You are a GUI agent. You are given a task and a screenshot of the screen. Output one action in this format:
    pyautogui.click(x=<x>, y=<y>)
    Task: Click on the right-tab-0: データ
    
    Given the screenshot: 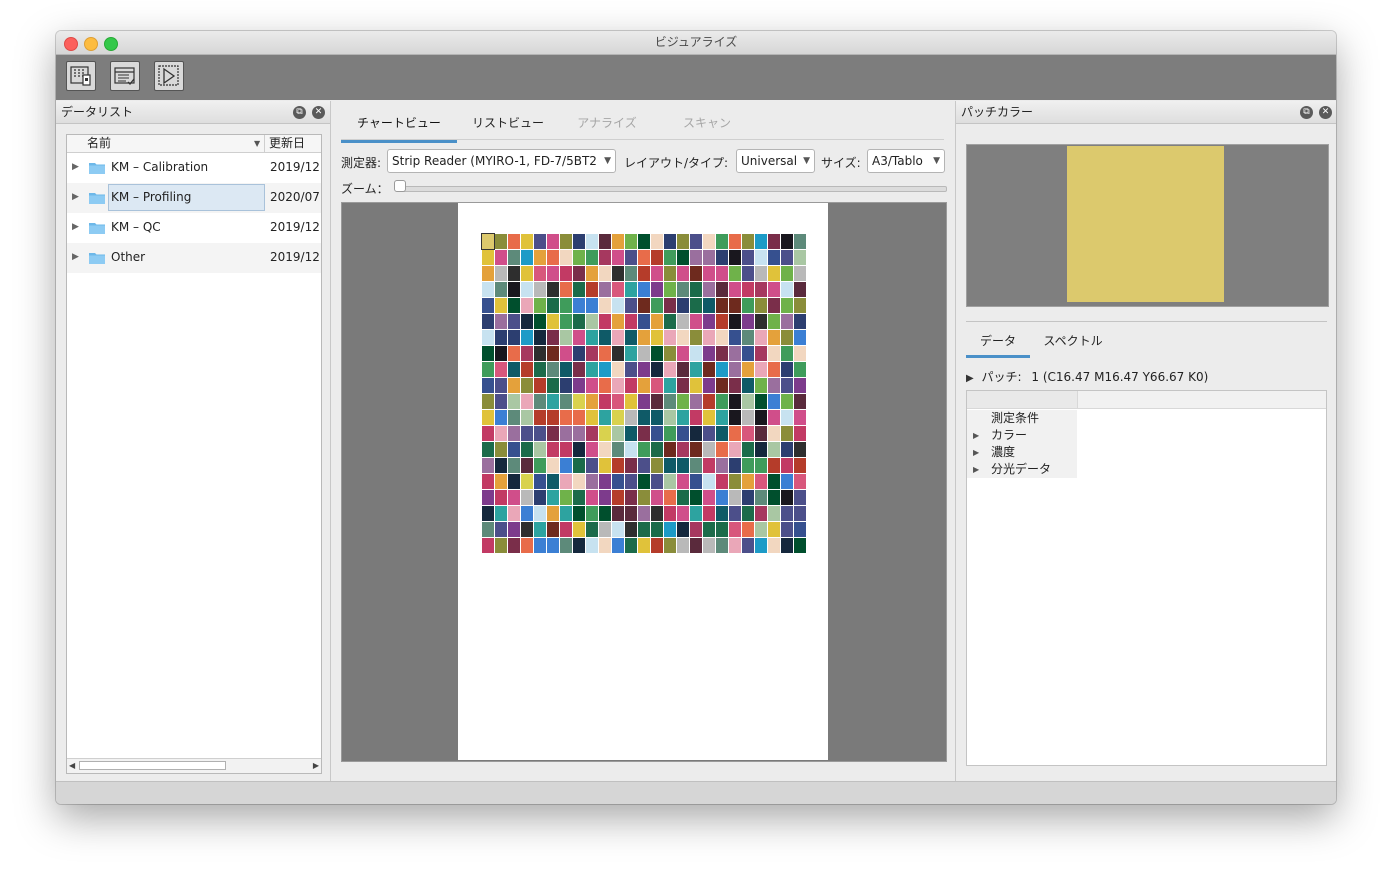 What is the action you would take?
    pyautogui.click(x=998, y=344)
    